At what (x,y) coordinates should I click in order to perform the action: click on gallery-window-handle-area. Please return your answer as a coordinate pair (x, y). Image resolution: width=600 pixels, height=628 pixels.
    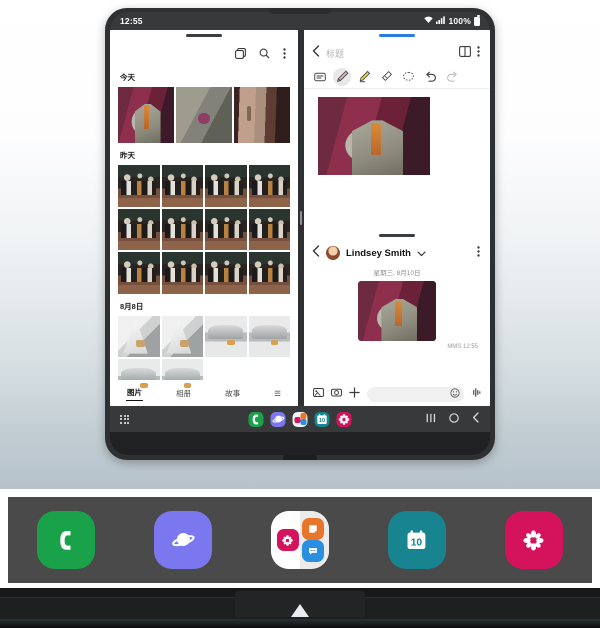
    Looking at the image, I should click on (204, 35).